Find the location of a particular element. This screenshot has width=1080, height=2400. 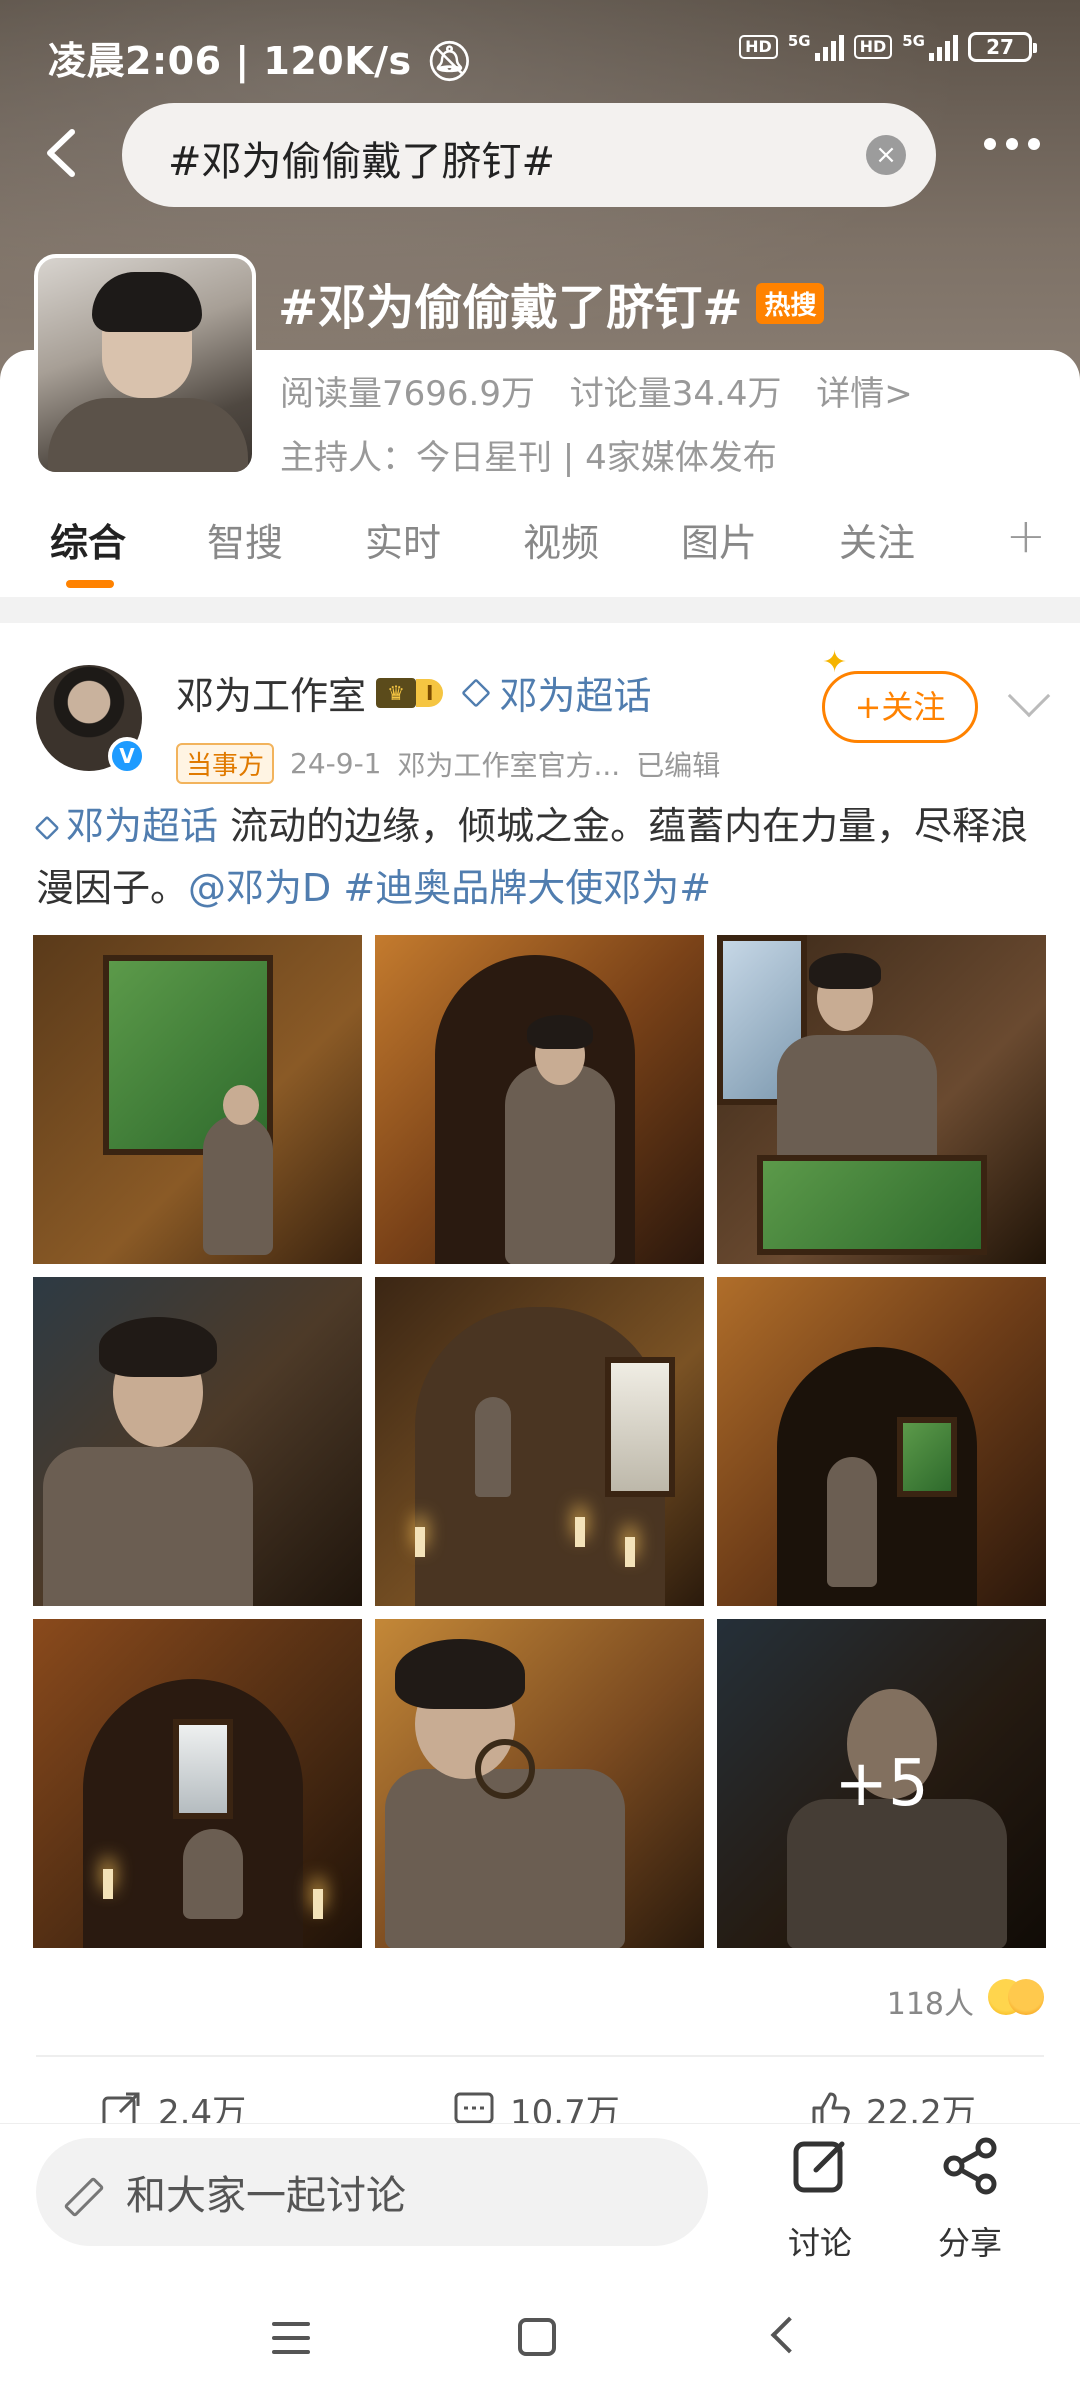

hashtag-link: #迪奥品牌大使邓为# is located at coordinates (527, 888).